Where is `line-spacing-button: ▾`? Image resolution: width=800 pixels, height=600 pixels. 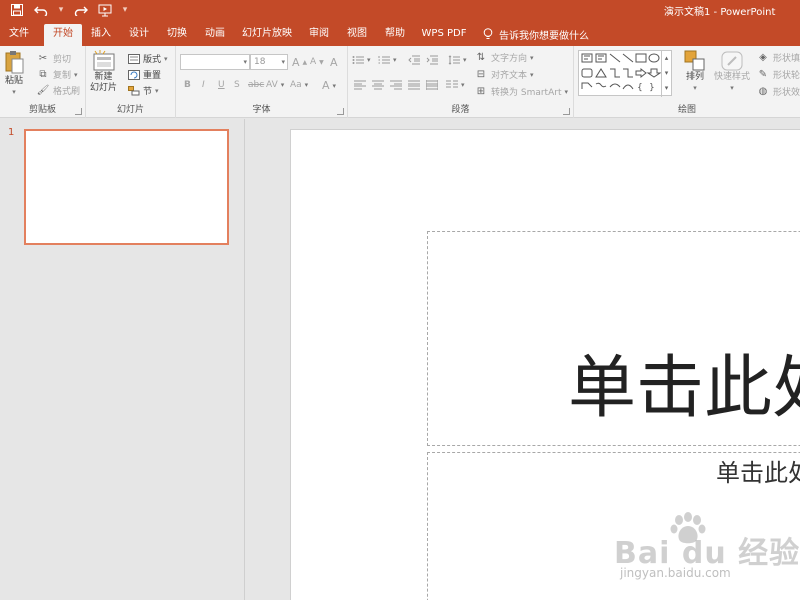
line-spacing-button: ▾ is located at coordinates (457, 60).